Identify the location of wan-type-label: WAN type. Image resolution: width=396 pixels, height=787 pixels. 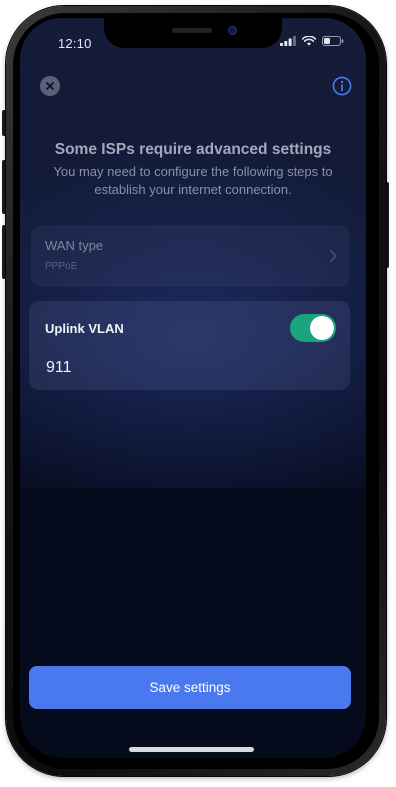
(74, 245).